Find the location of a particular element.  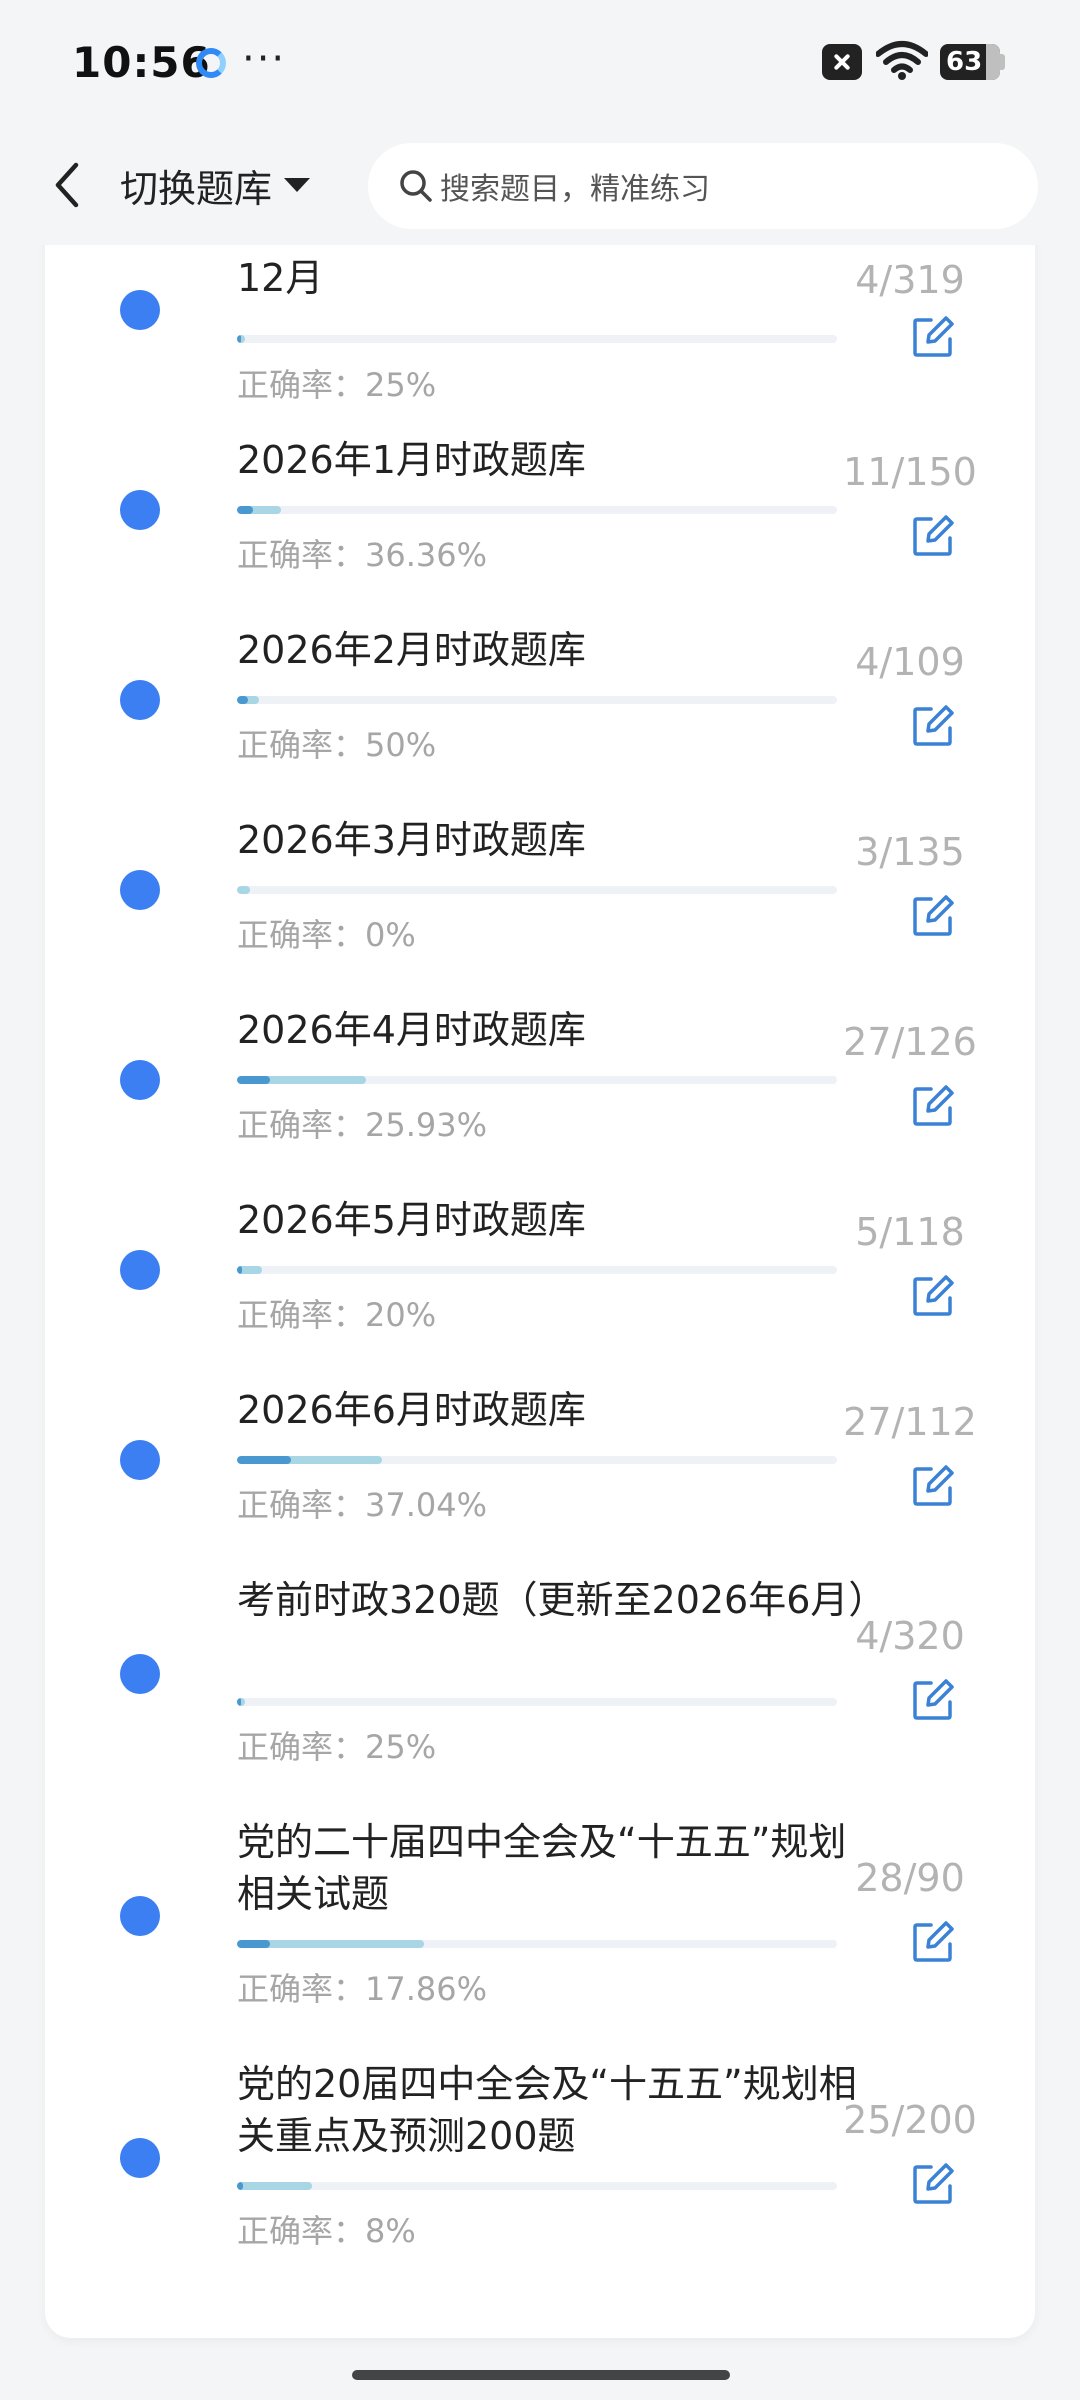

caret-down-icon is located at coordinates (297, 185).